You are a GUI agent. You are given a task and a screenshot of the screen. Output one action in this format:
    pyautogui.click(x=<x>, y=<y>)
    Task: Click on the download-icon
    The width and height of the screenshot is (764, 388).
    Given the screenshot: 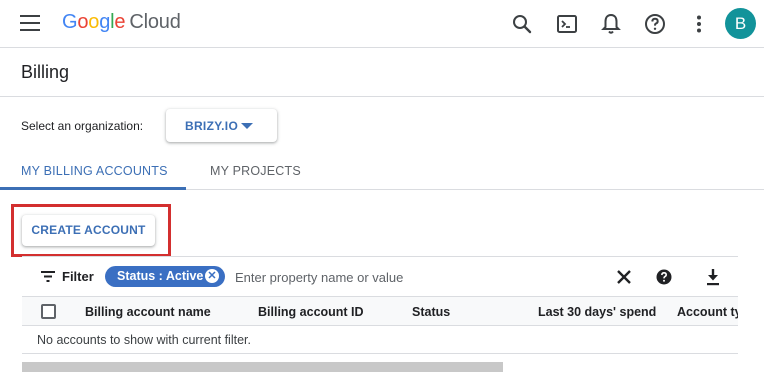 What is the action you would take?
    pyautogui.click(x=713, y=277)
    